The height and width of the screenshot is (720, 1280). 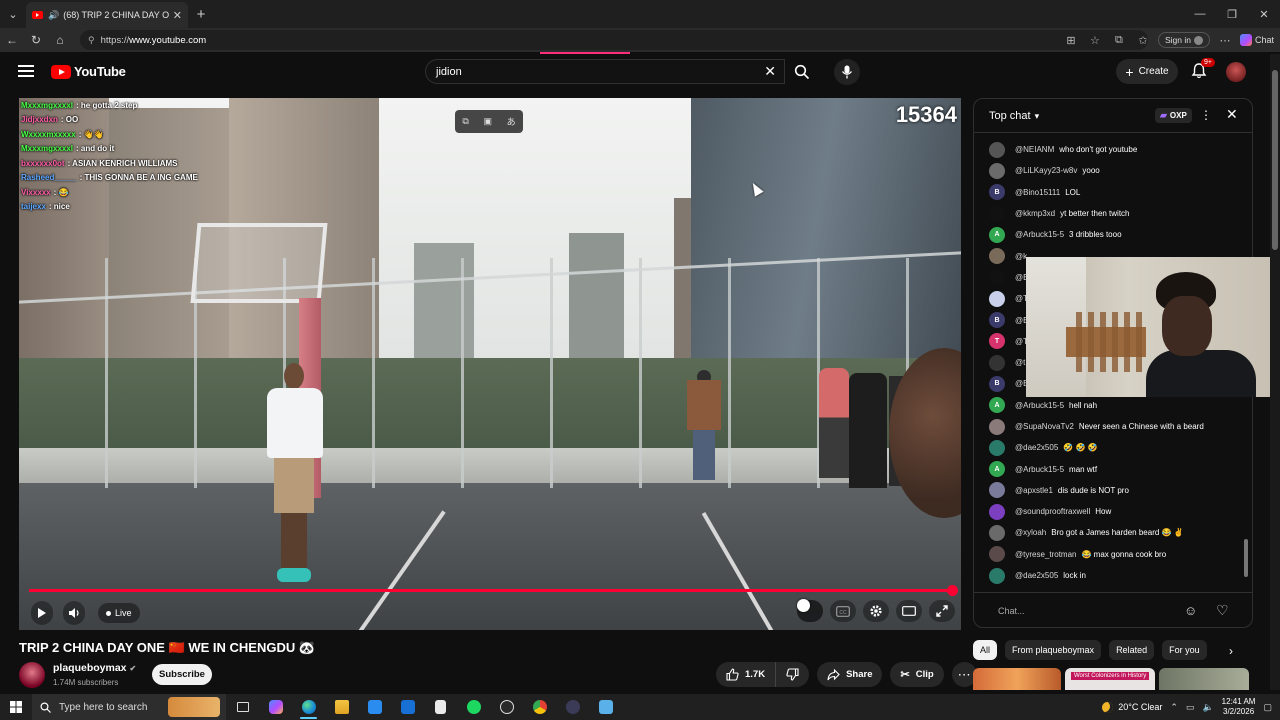 What do you see at coordinates (1034, 149) in the screenshot?
I see `chat-author-name: @NEIANM` at bounding box center [1034, 149].